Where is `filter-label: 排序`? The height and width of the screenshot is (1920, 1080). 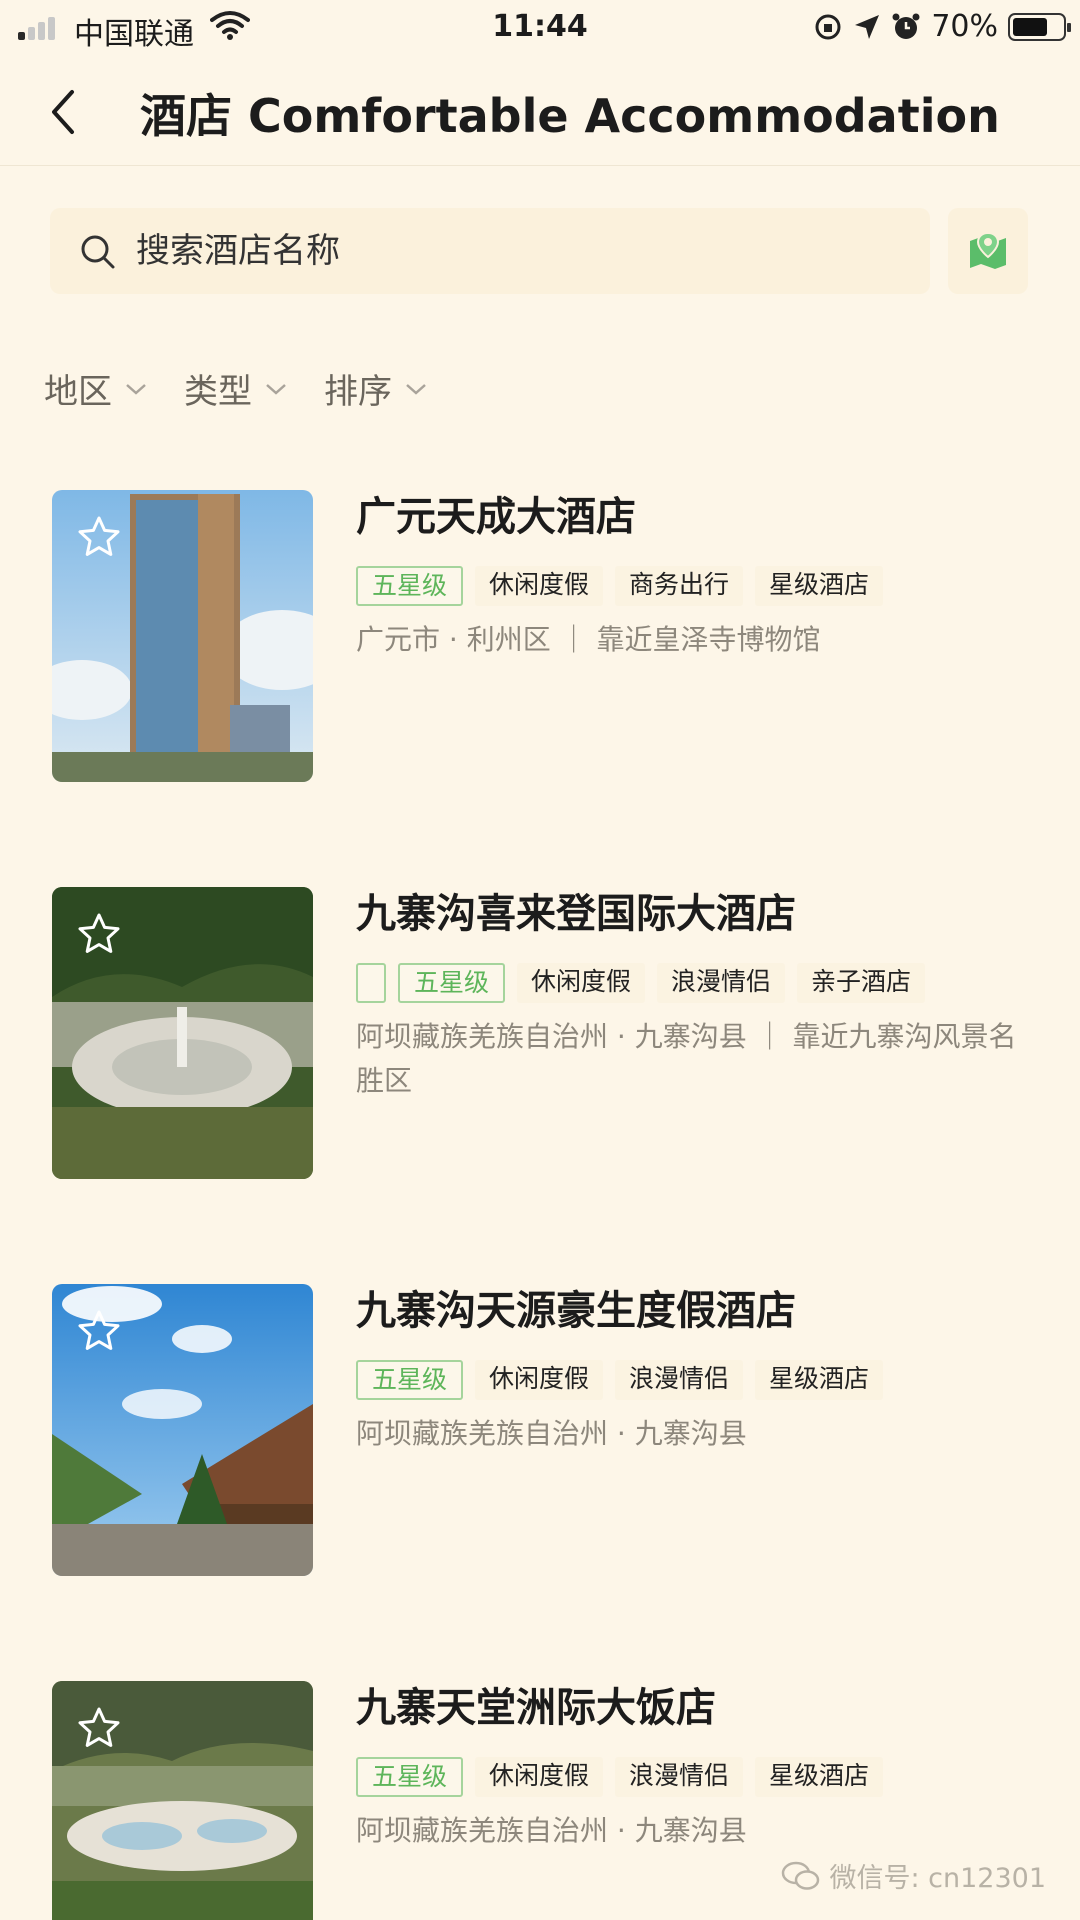 filter-label: 排序 is located at coordinates (358, 392).